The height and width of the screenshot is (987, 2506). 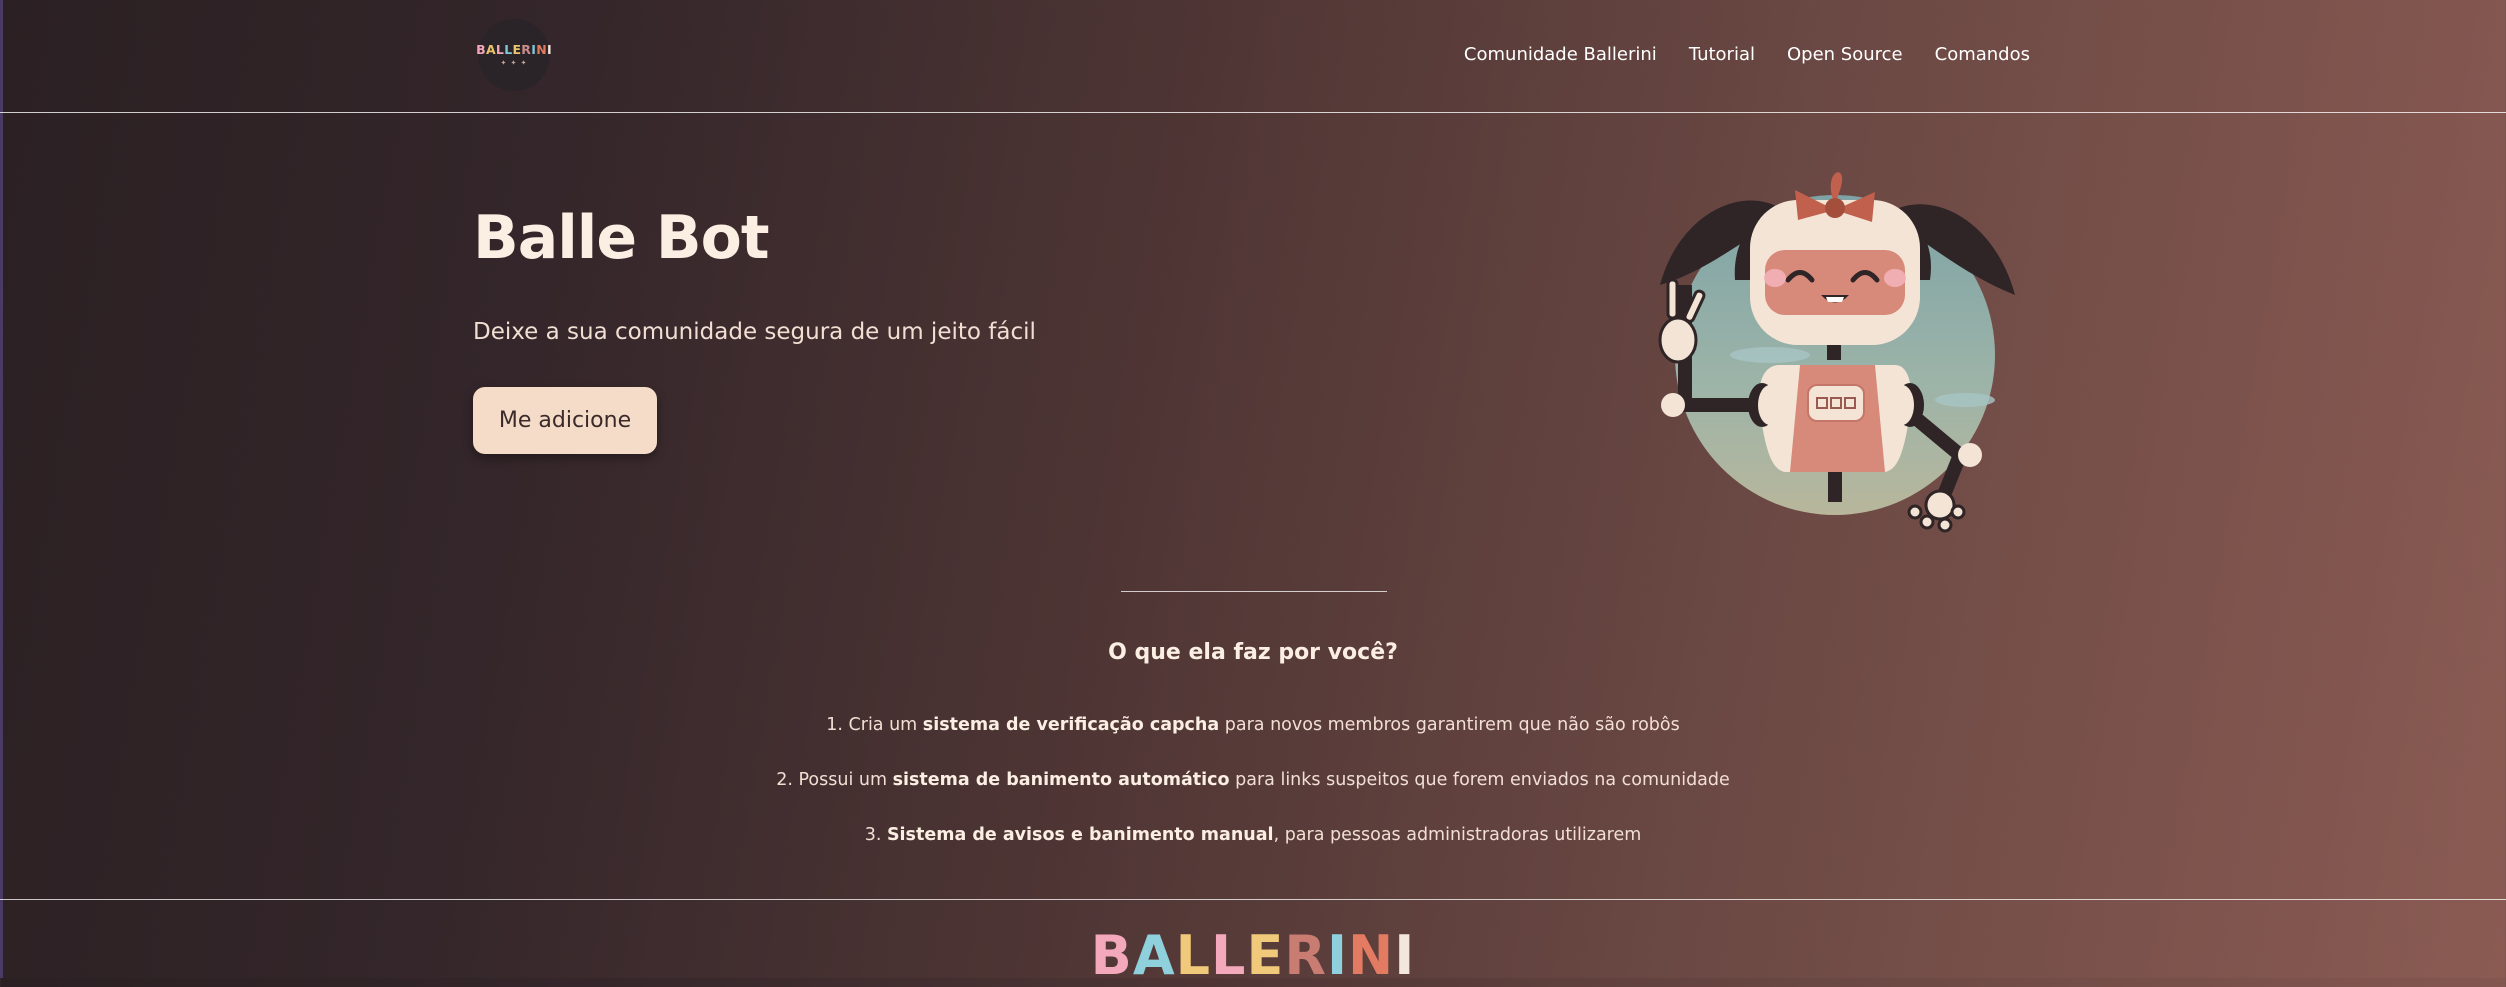 I want to click on wordmark-letter: N, so click(x=541, y=49).